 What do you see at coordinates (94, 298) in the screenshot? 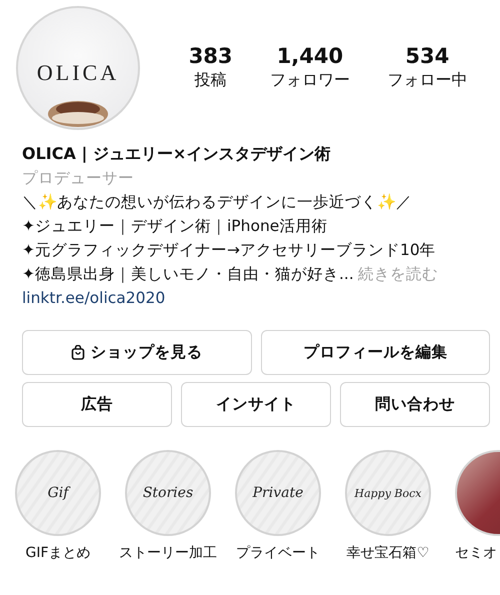
I see `profile-link: linktr.ee/olica2020` at bounding box center [94, 298].